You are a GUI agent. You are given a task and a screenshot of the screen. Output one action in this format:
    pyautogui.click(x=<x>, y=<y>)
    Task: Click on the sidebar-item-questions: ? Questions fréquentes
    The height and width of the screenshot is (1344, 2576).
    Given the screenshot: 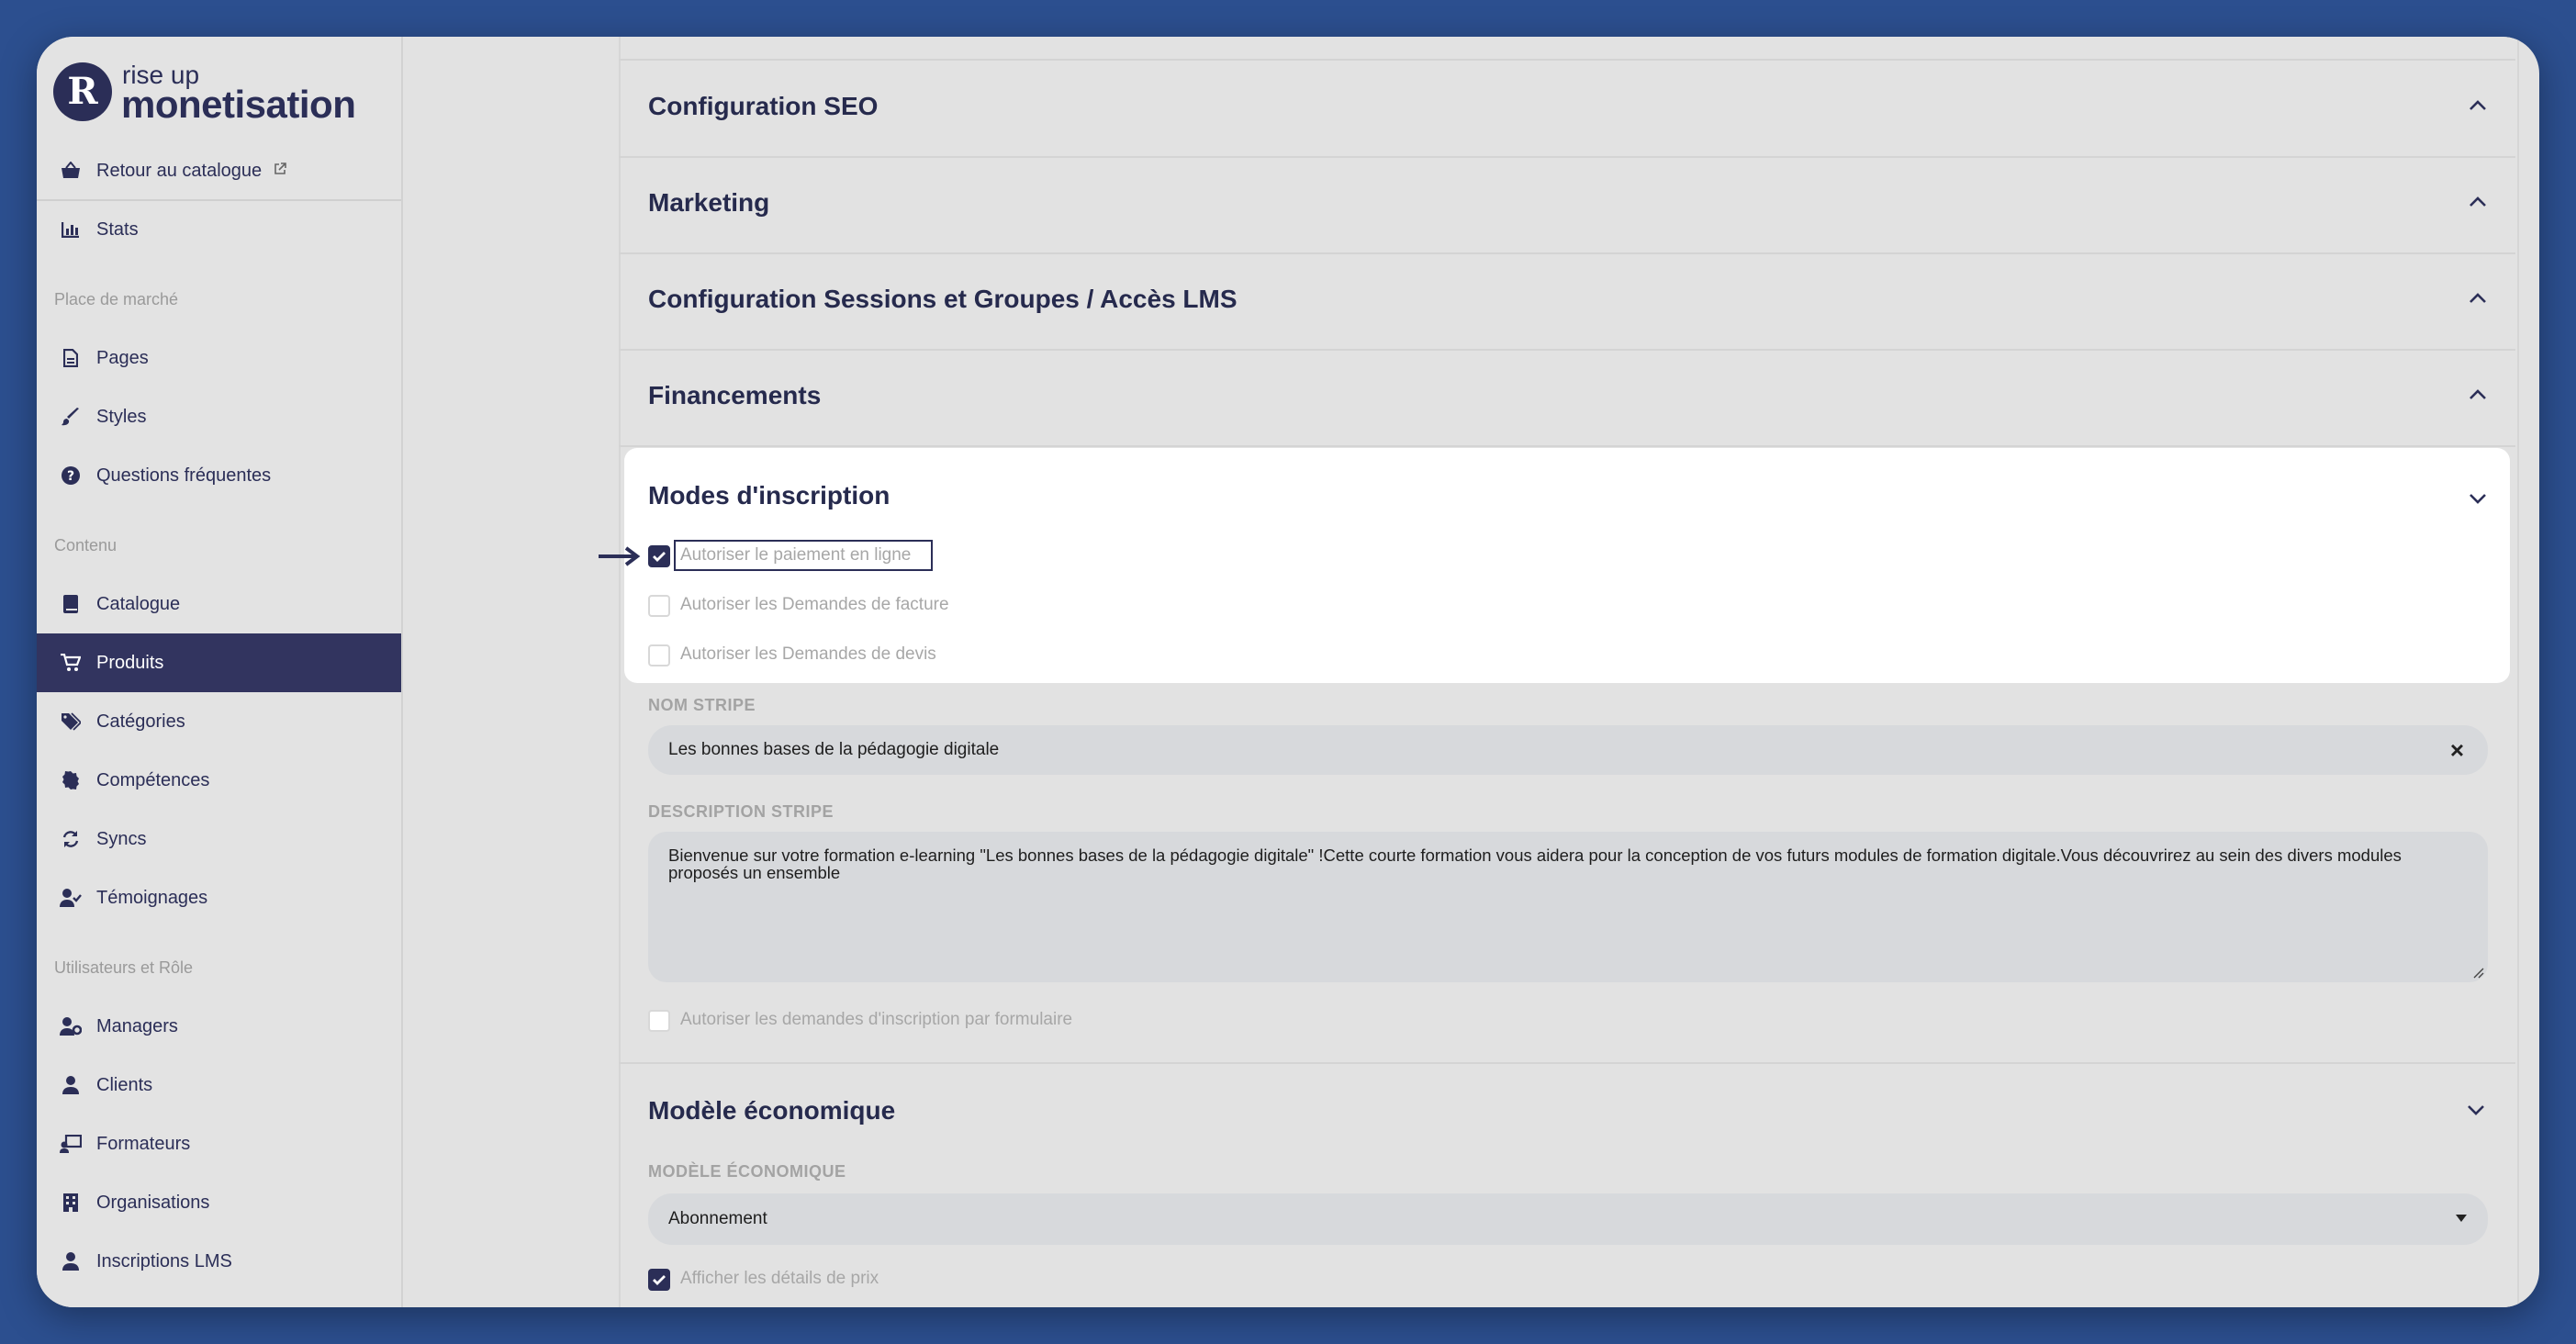 What is the action you would take?
    pyautogui.click(x=219, y=475)
    